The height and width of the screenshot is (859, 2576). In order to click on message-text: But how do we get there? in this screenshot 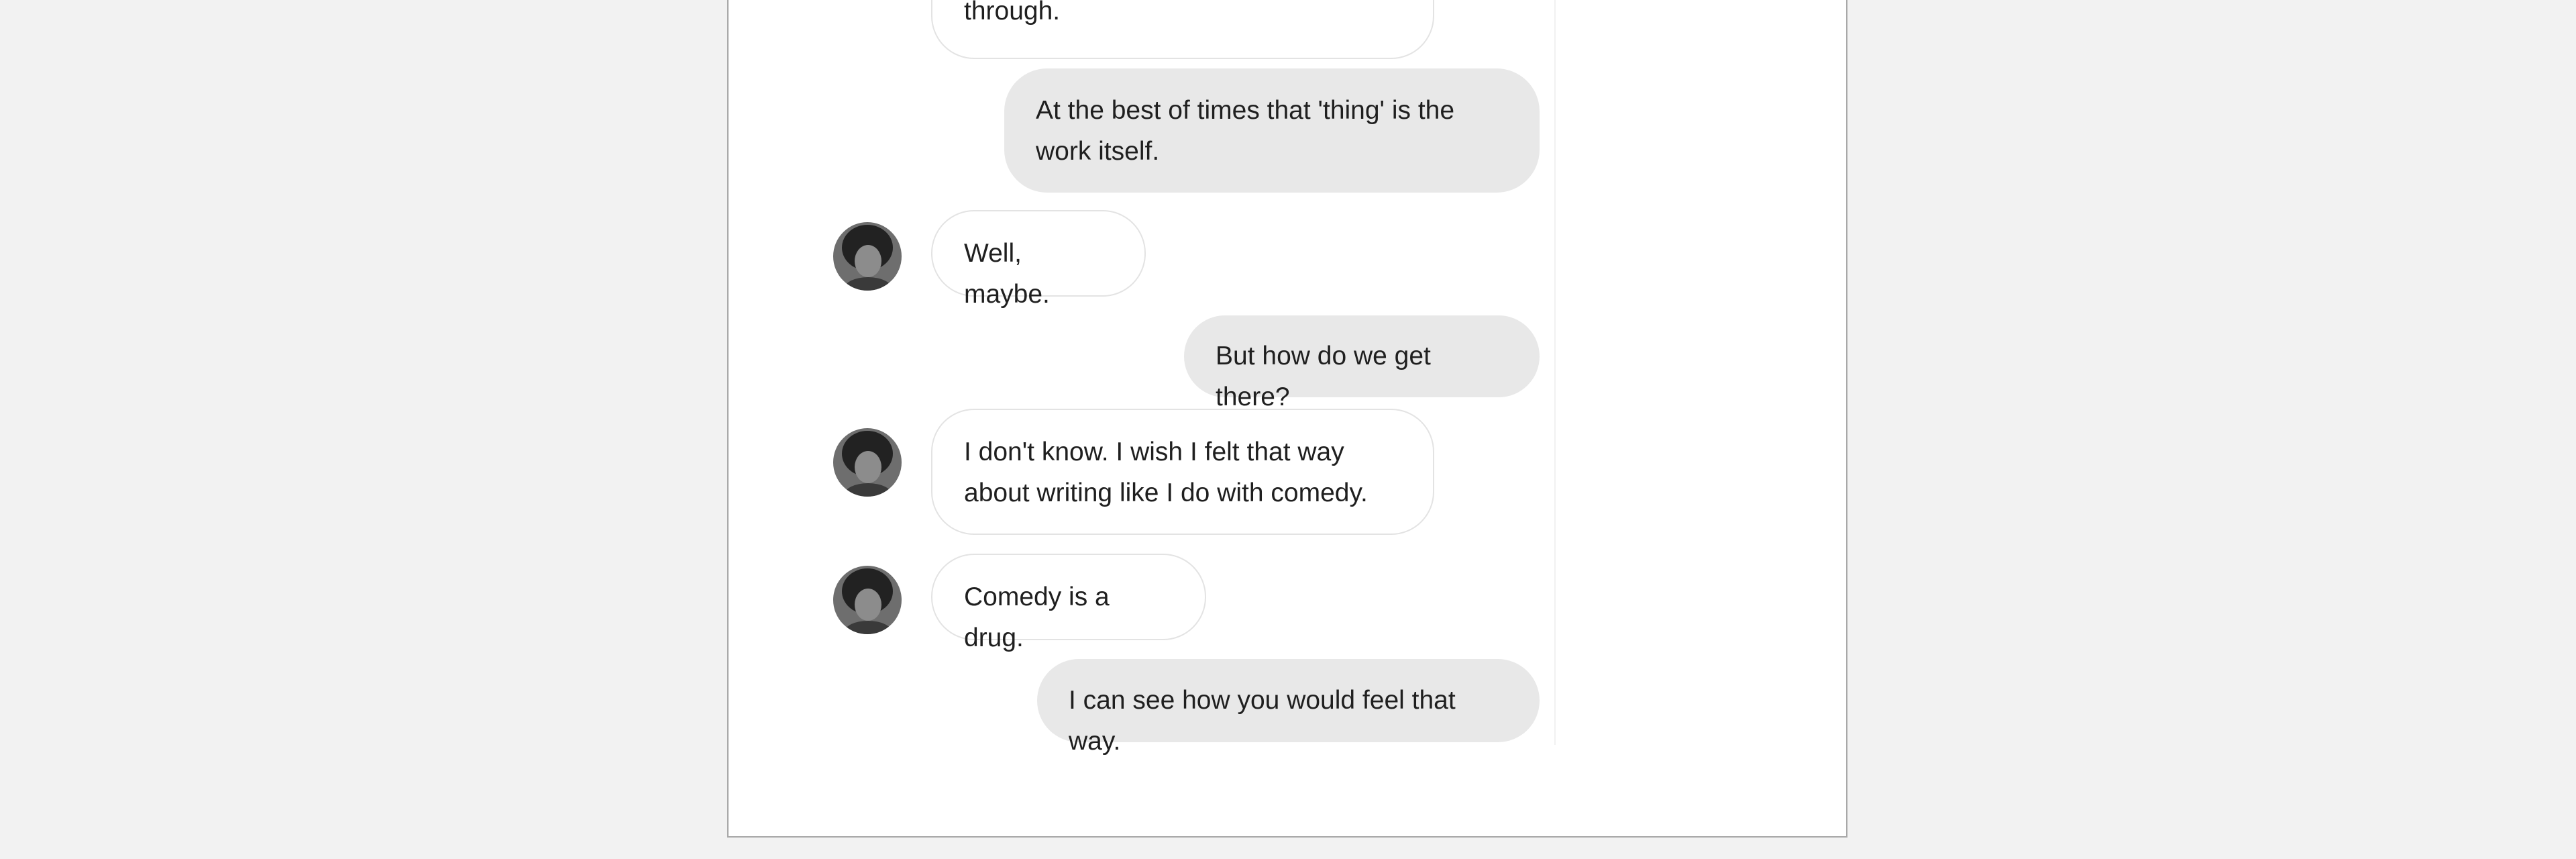, I will do `click(1323, 377)`.